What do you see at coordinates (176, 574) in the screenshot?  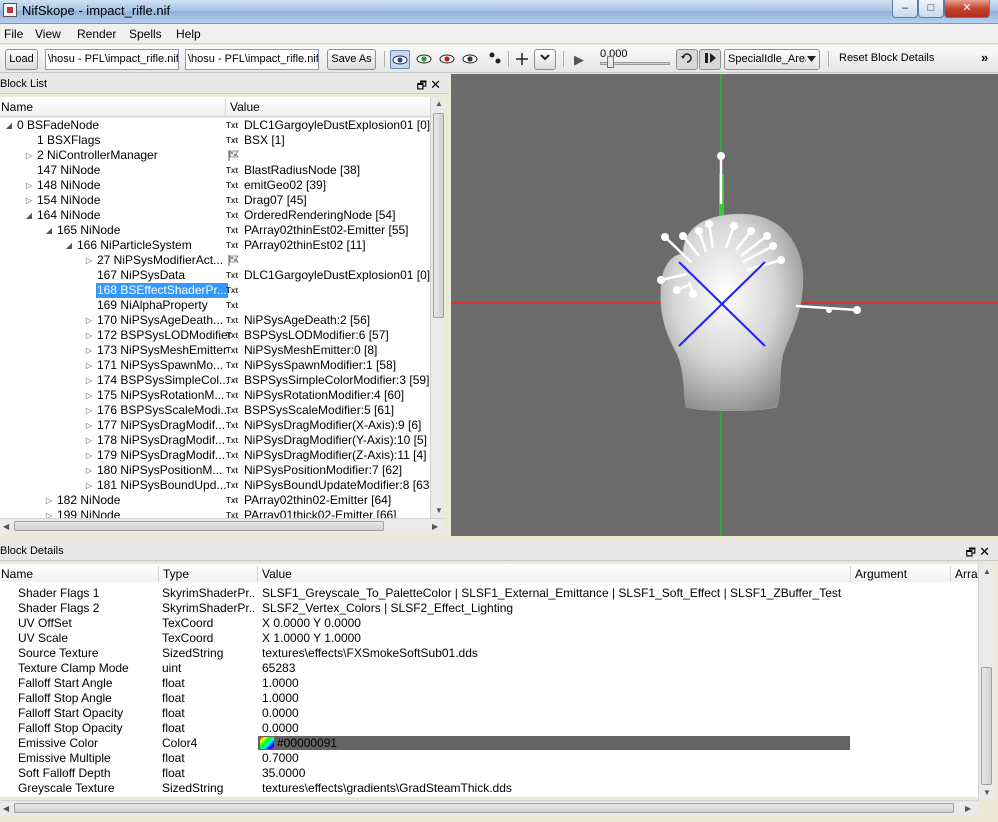 I see `col-type: Type` at bounding box center [176, 574].